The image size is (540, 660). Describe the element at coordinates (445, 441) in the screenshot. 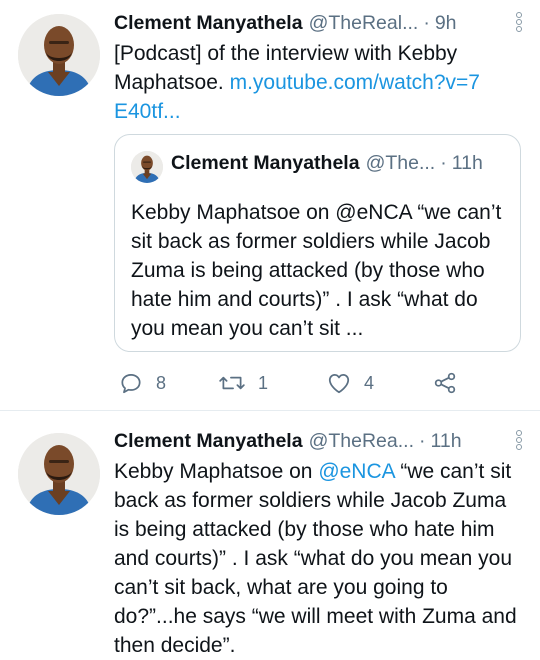

I see `timestamp: 11h` at that location.